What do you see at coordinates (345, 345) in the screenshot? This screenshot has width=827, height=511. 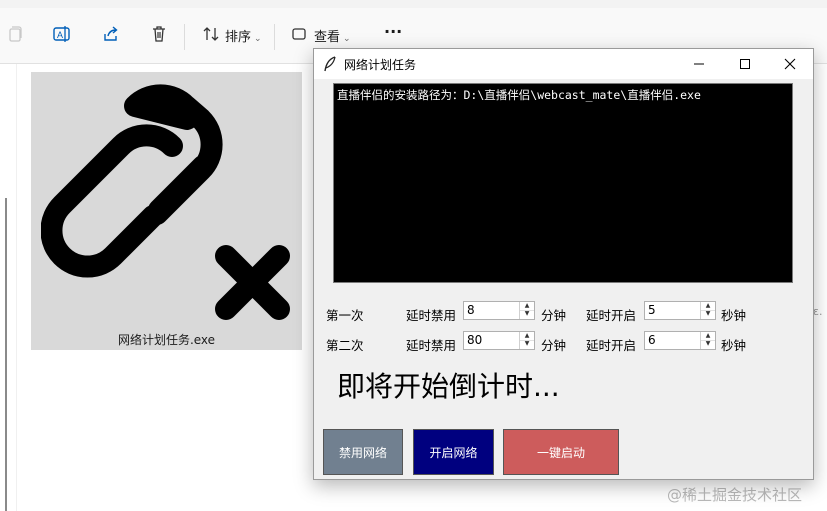 I see `row-2-label: 第二次` at bounding box center [345, 345].